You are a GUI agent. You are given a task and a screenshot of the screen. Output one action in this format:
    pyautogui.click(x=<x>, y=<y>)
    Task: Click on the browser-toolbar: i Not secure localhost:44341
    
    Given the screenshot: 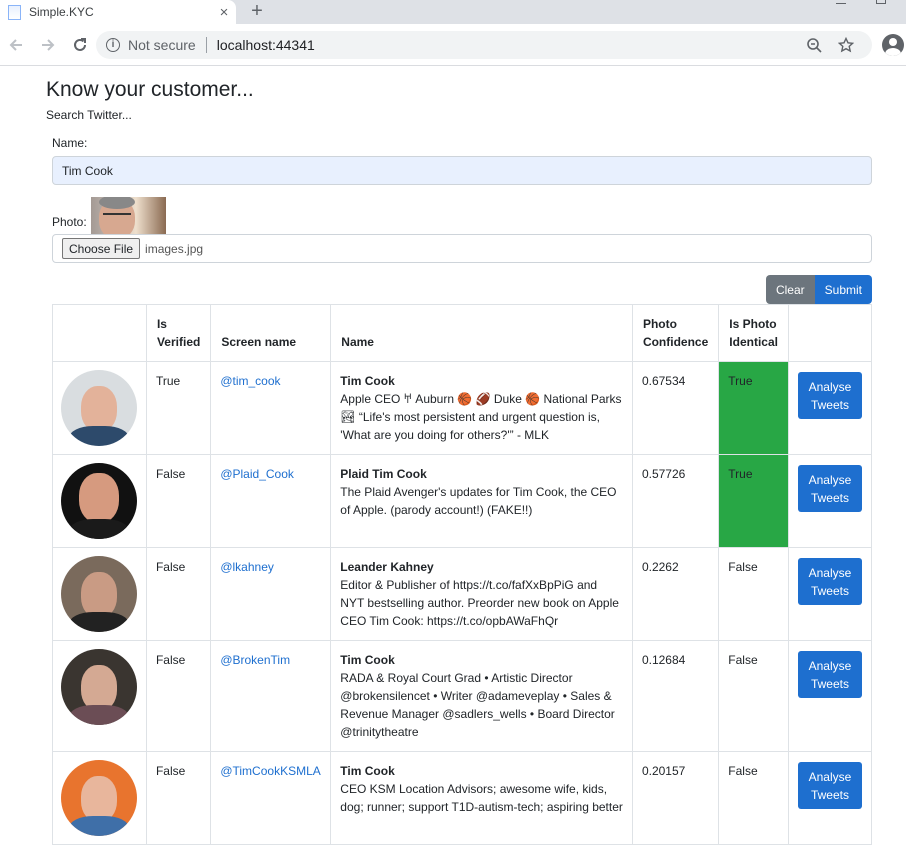 What is the action you would take?
    pyautogui.click(x=453, y=45)
    